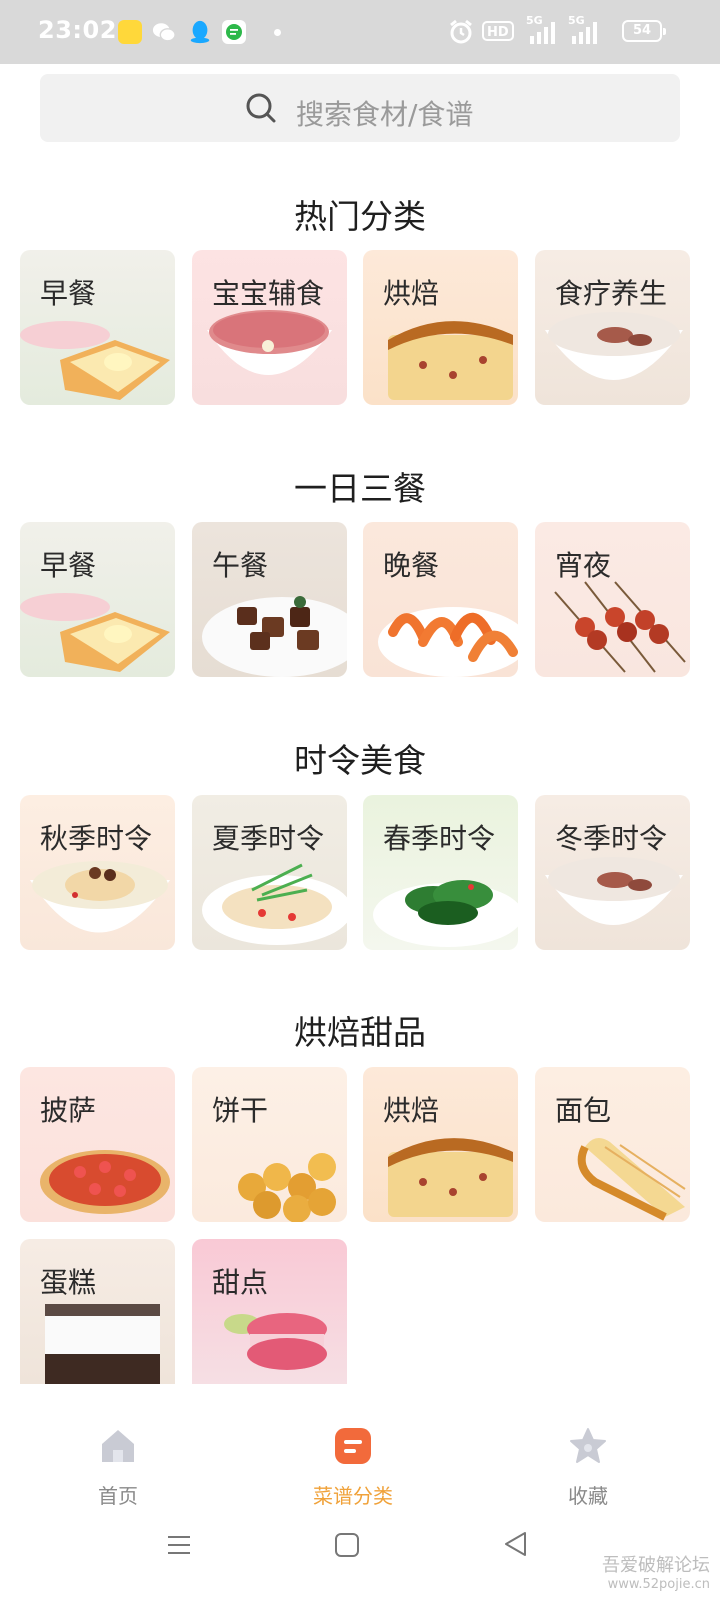 The height and width of the screenshot is (1600, 720). I want to click on category-label: 午餐, so click(240, 565).